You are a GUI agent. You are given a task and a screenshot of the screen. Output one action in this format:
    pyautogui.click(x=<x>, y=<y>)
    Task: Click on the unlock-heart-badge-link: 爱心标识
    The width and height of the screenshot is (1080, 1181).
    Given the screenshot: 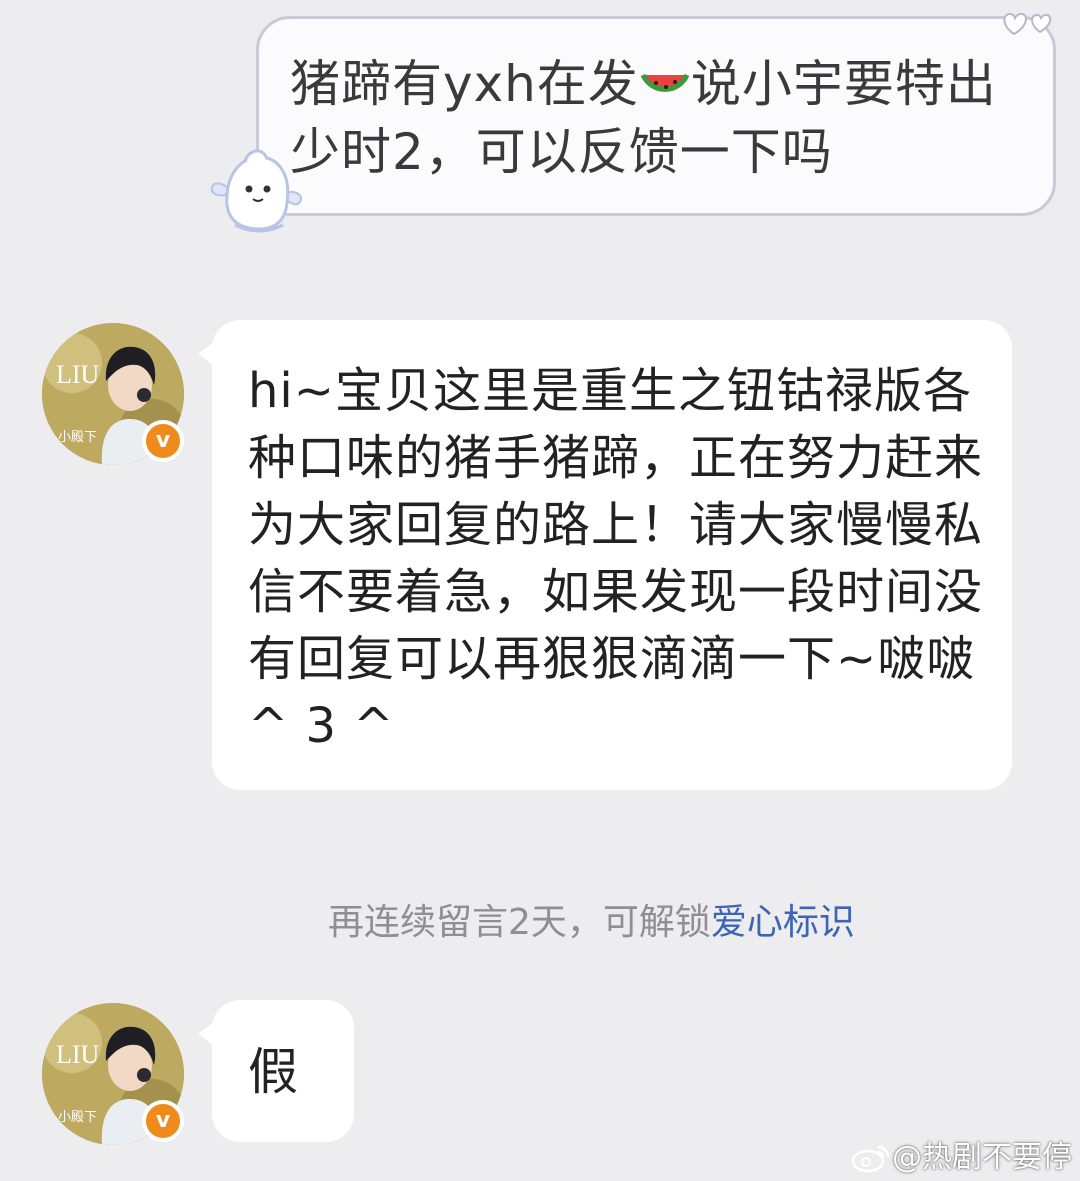 What is the action you would take?
    pyautogui.click(x=783, y=922)
    